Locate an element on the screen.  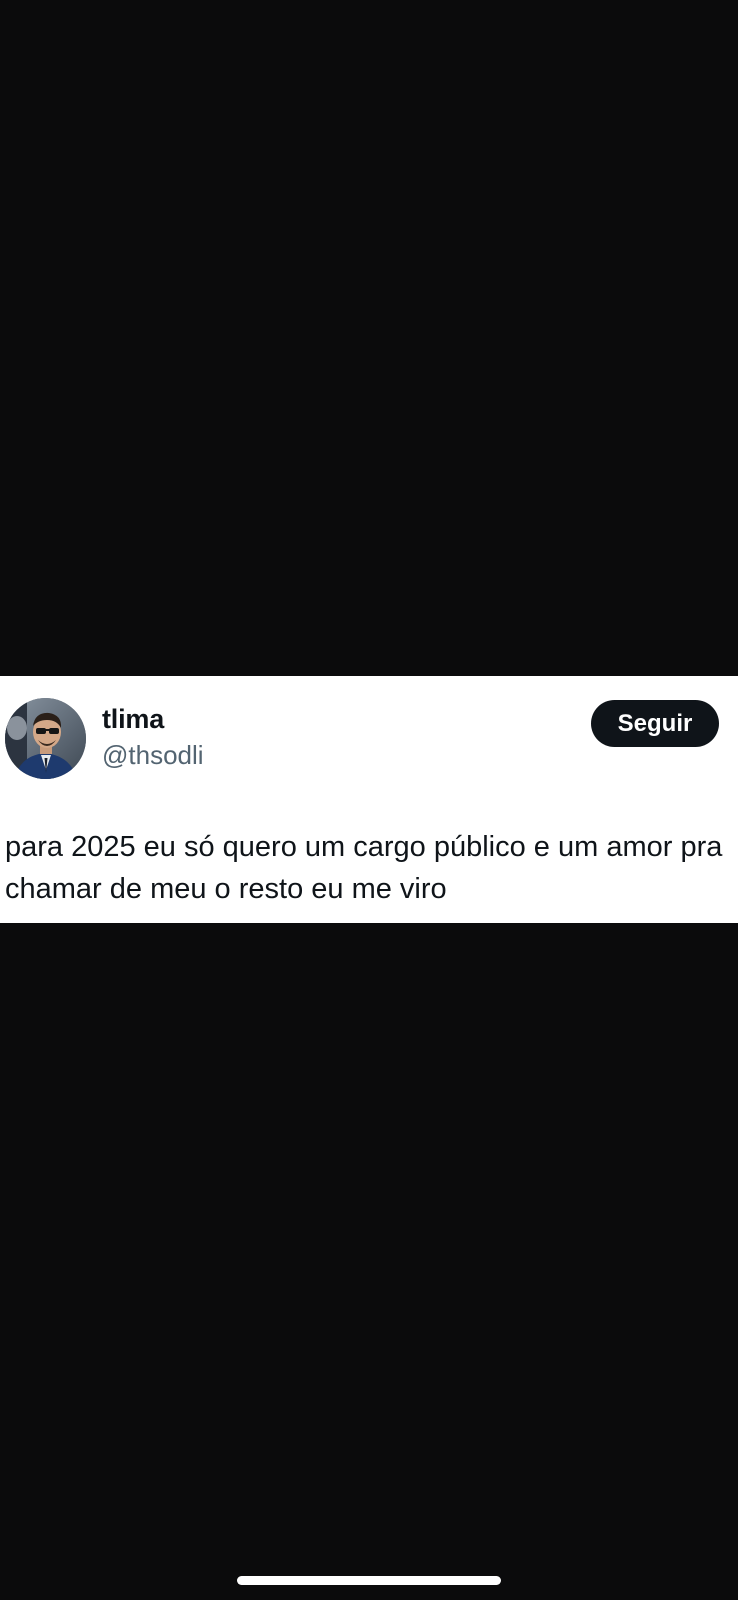
follow-button: Seguir is located at coordinates (655, 723).